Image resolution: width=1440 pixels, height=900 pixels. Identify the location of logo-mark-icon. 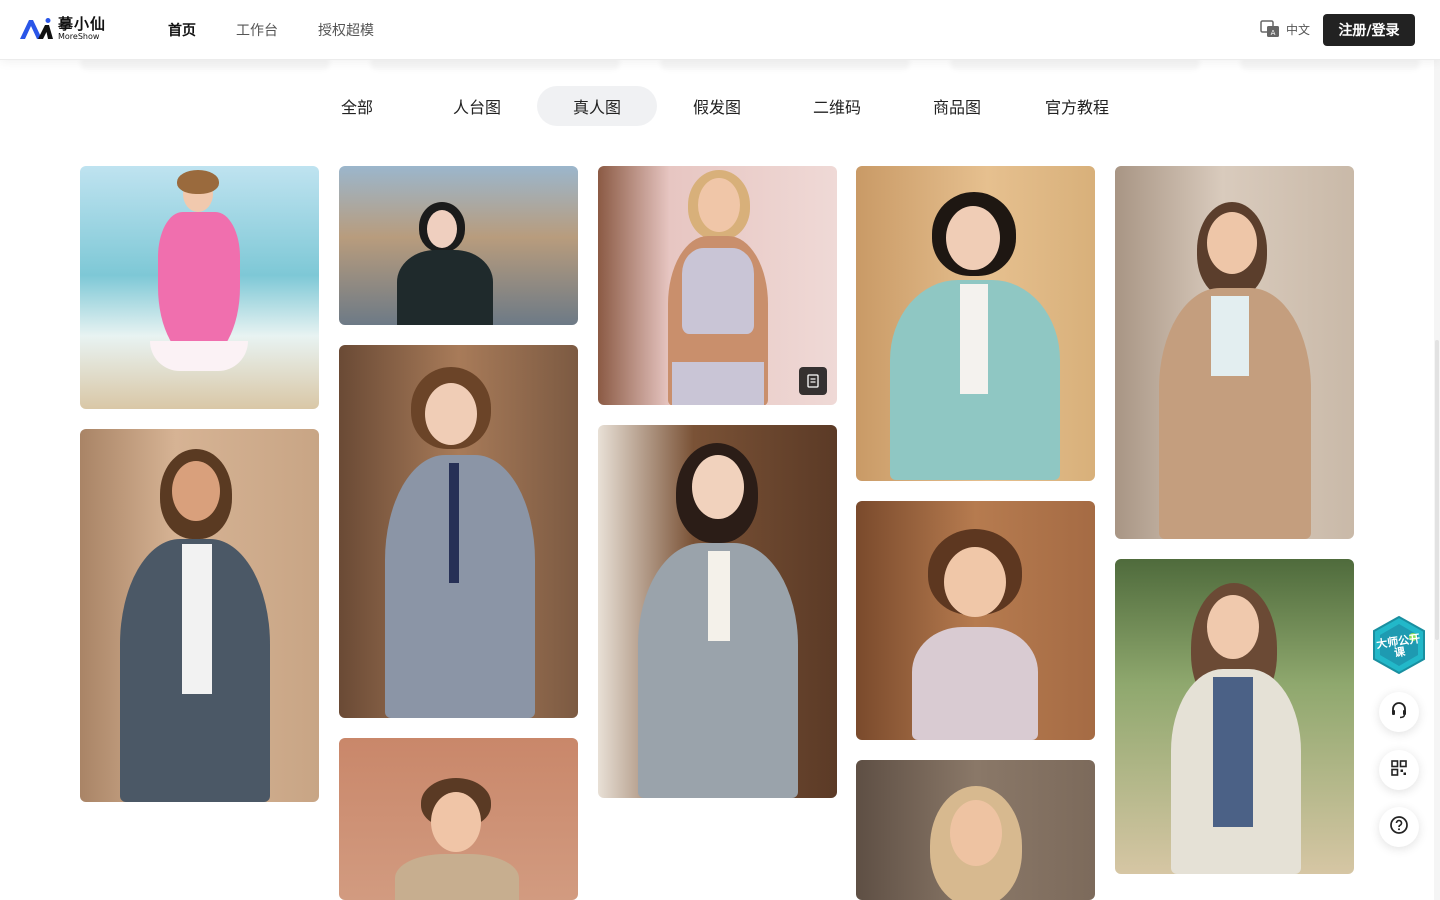
(36, 29).